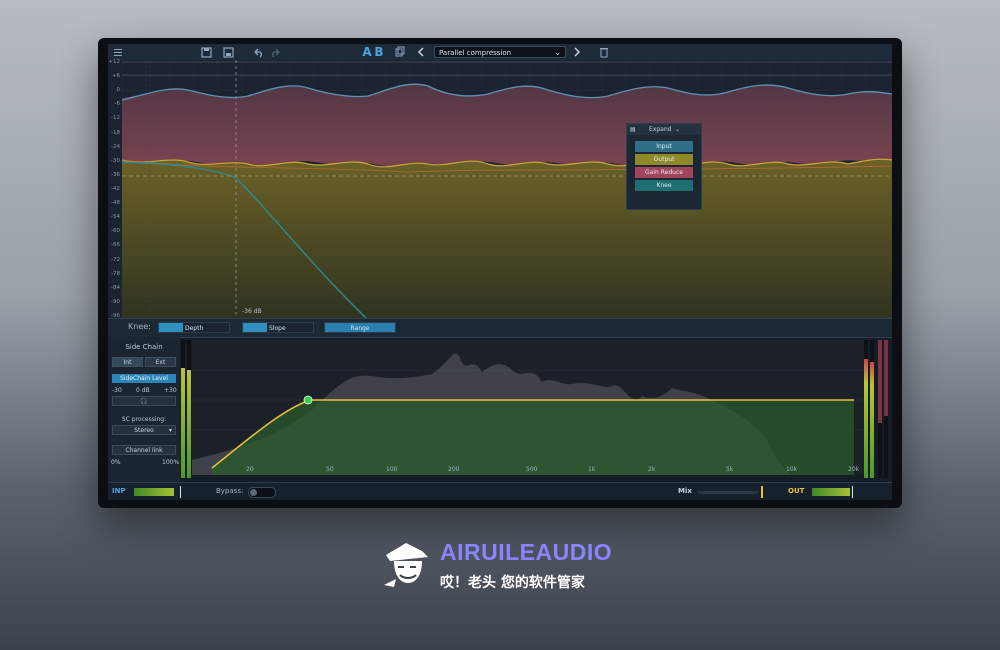  Describe the element at coordinates (664, 166) in the screenshot. I see `display-popup: ▤ Expand ⌄ Input Output Gain Reduce Knee` at that location.